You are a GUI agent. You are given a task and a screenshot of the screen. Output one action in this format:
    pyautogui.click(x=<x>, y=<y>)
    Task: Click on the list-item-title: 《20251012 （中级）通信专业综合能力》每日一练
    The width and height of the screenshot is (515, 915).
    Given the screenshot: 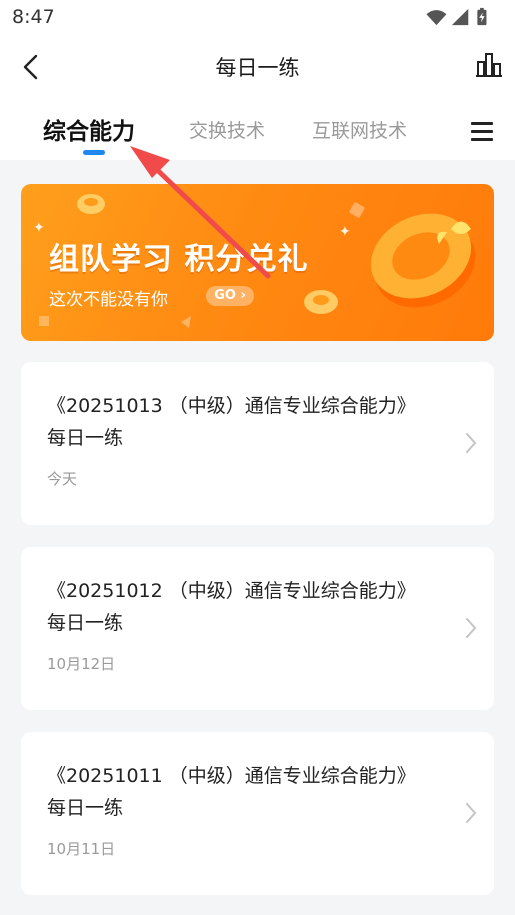 What is the action you would take?
    pyautogui.click(x=231, y=607)
    